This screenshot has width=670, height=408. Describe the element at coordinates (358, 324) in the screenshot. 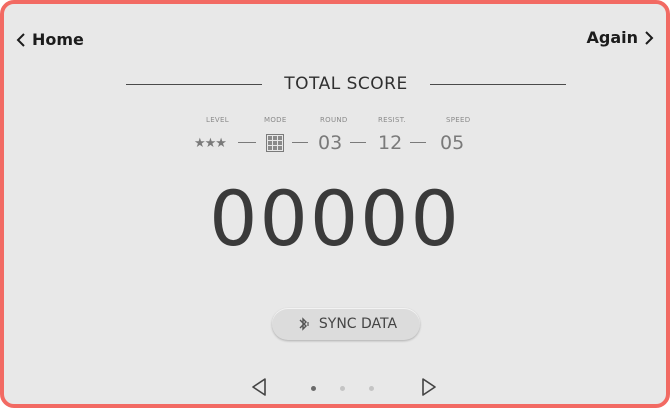

I see `sync-data-label: SYNC DATA` at that location.